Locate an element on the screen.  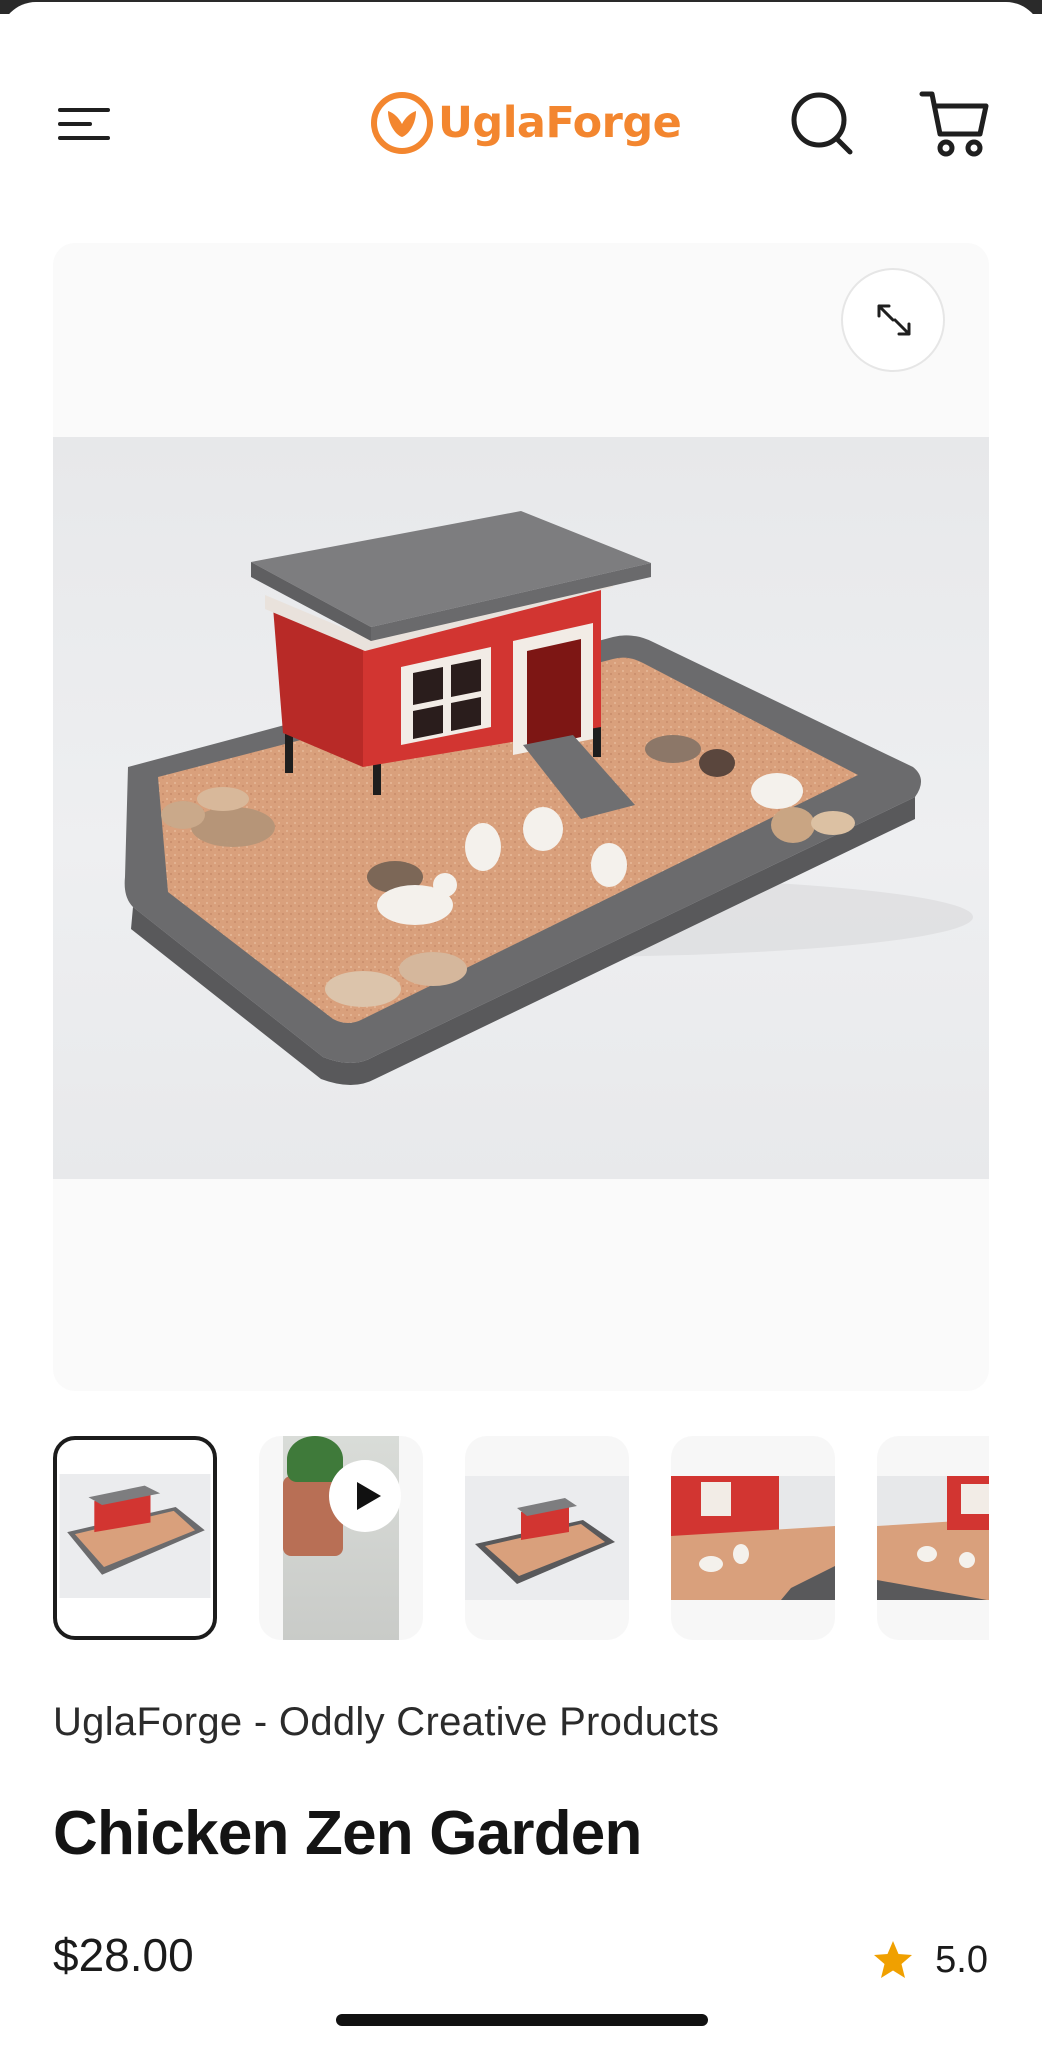
search-icon is located at coordinates (822, 123).